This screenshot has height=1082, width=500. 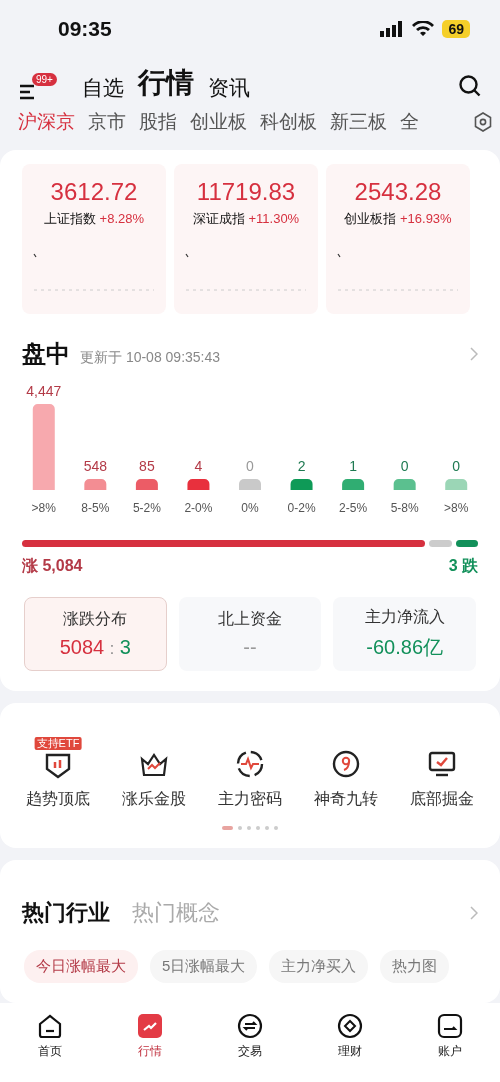 What do you see at coordinates (204, 966) in the screenshot?
I see `filter-chip: 5日涨幅最大` at bounding box center [204, 966].